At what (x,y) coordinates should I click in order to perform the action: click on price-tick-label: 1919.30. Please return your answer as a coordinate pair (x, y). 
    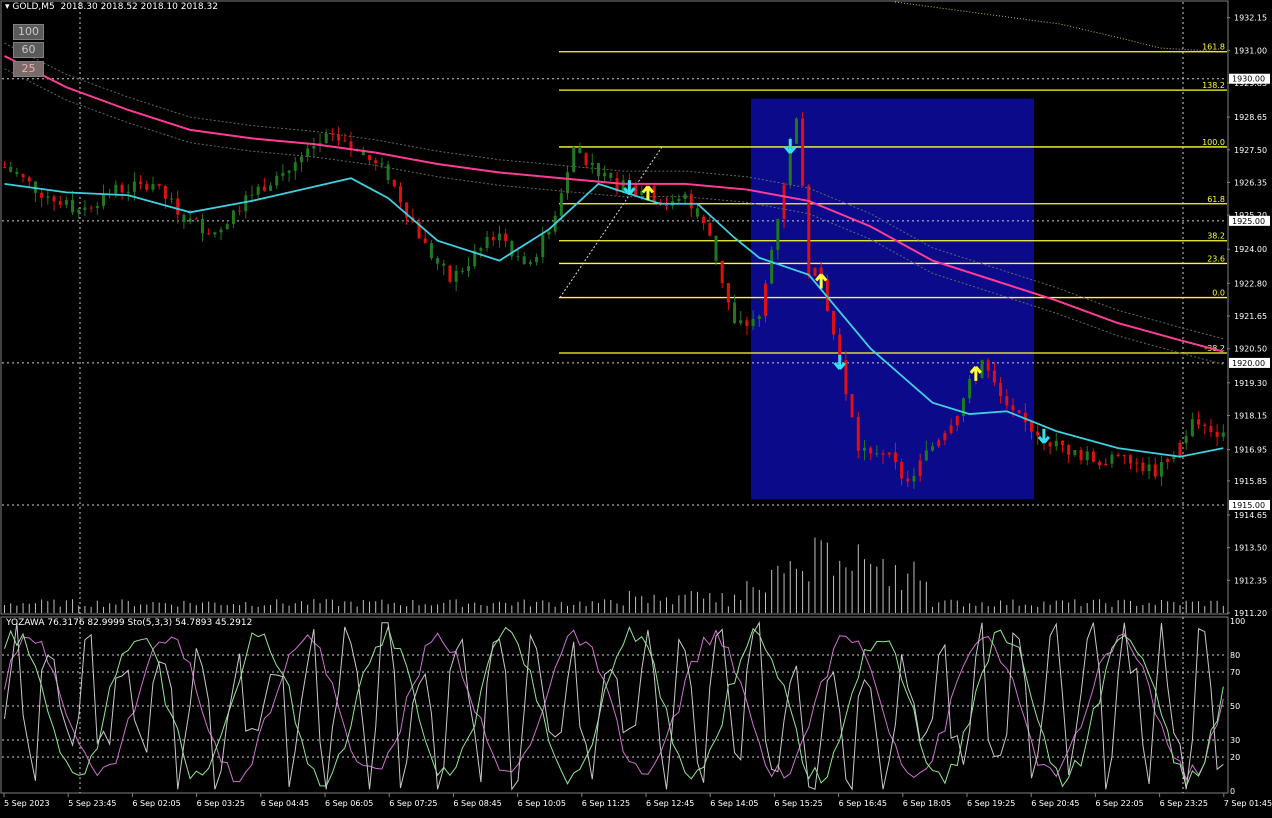
    Looking at the image, I should click on (1250, 383).